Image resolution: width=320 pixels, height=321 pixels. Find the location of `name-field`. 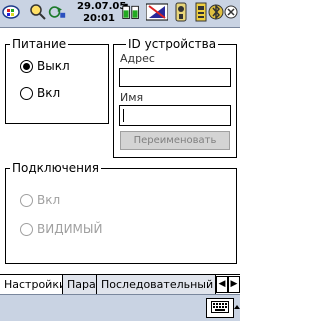

name-field is located at coordinates (175, 115).